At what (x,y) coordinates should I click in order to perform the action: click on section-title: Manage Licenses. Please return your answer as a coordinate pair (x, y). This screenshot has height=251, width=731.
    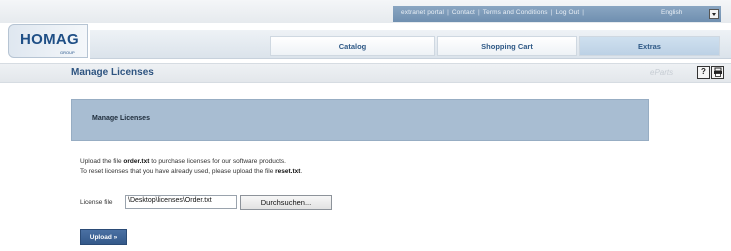
    Looking at the image, I should click on (121, 118).